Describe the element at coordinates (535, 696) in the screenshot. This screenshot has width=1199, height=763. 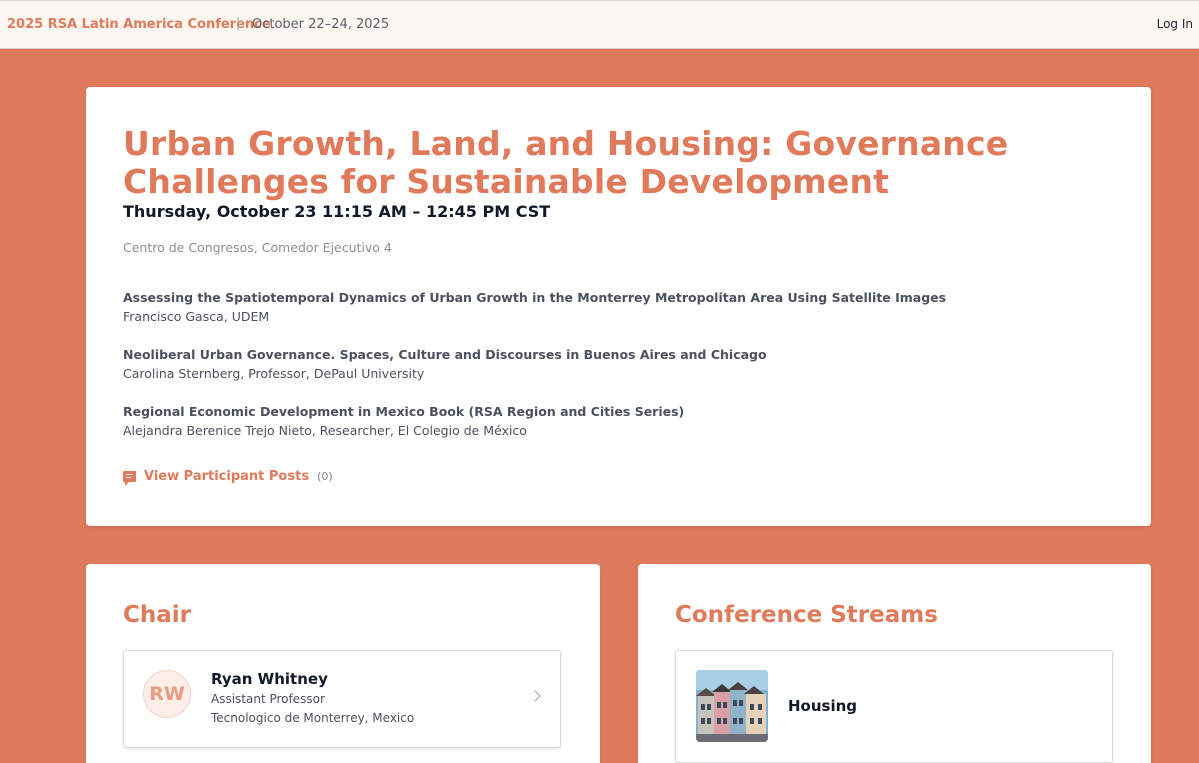
I see `chevron-right-icon` at that location.